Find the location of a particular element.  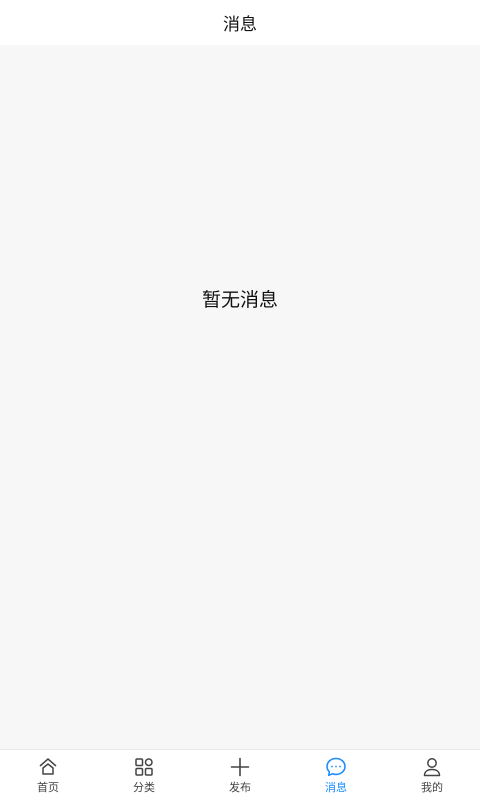

grid-icon is located at coordinates (144, 767).